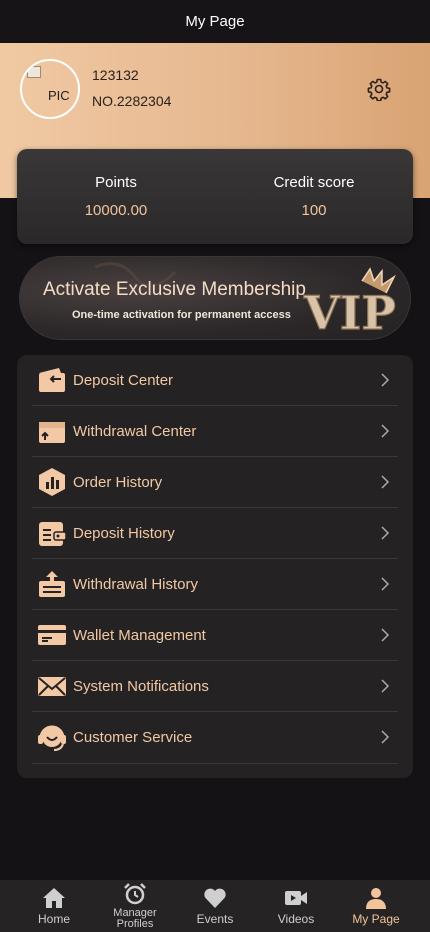 This screenshot has height=932, width=430. I want to click on title-bar: My Page, so click(215, 21).